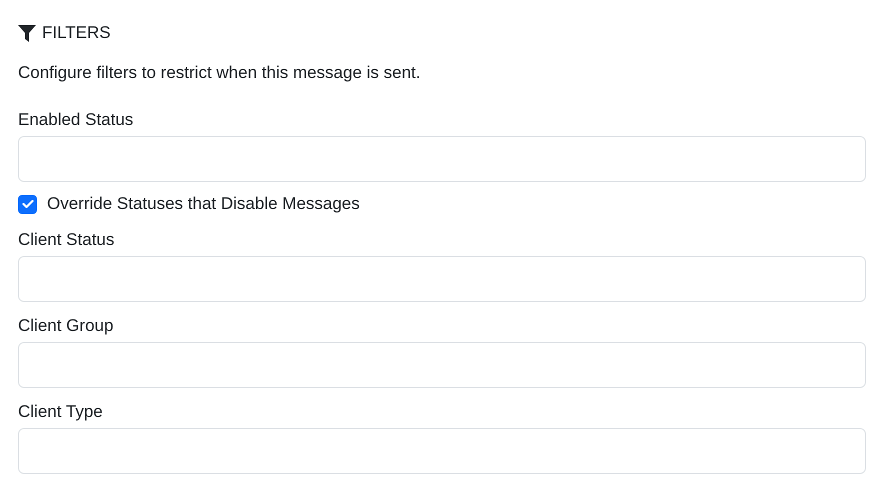 The image size is (883, 490). Describe the element at coordinates (76, 33) in the screenshot. I see `section-title: FILTERS` at that location.